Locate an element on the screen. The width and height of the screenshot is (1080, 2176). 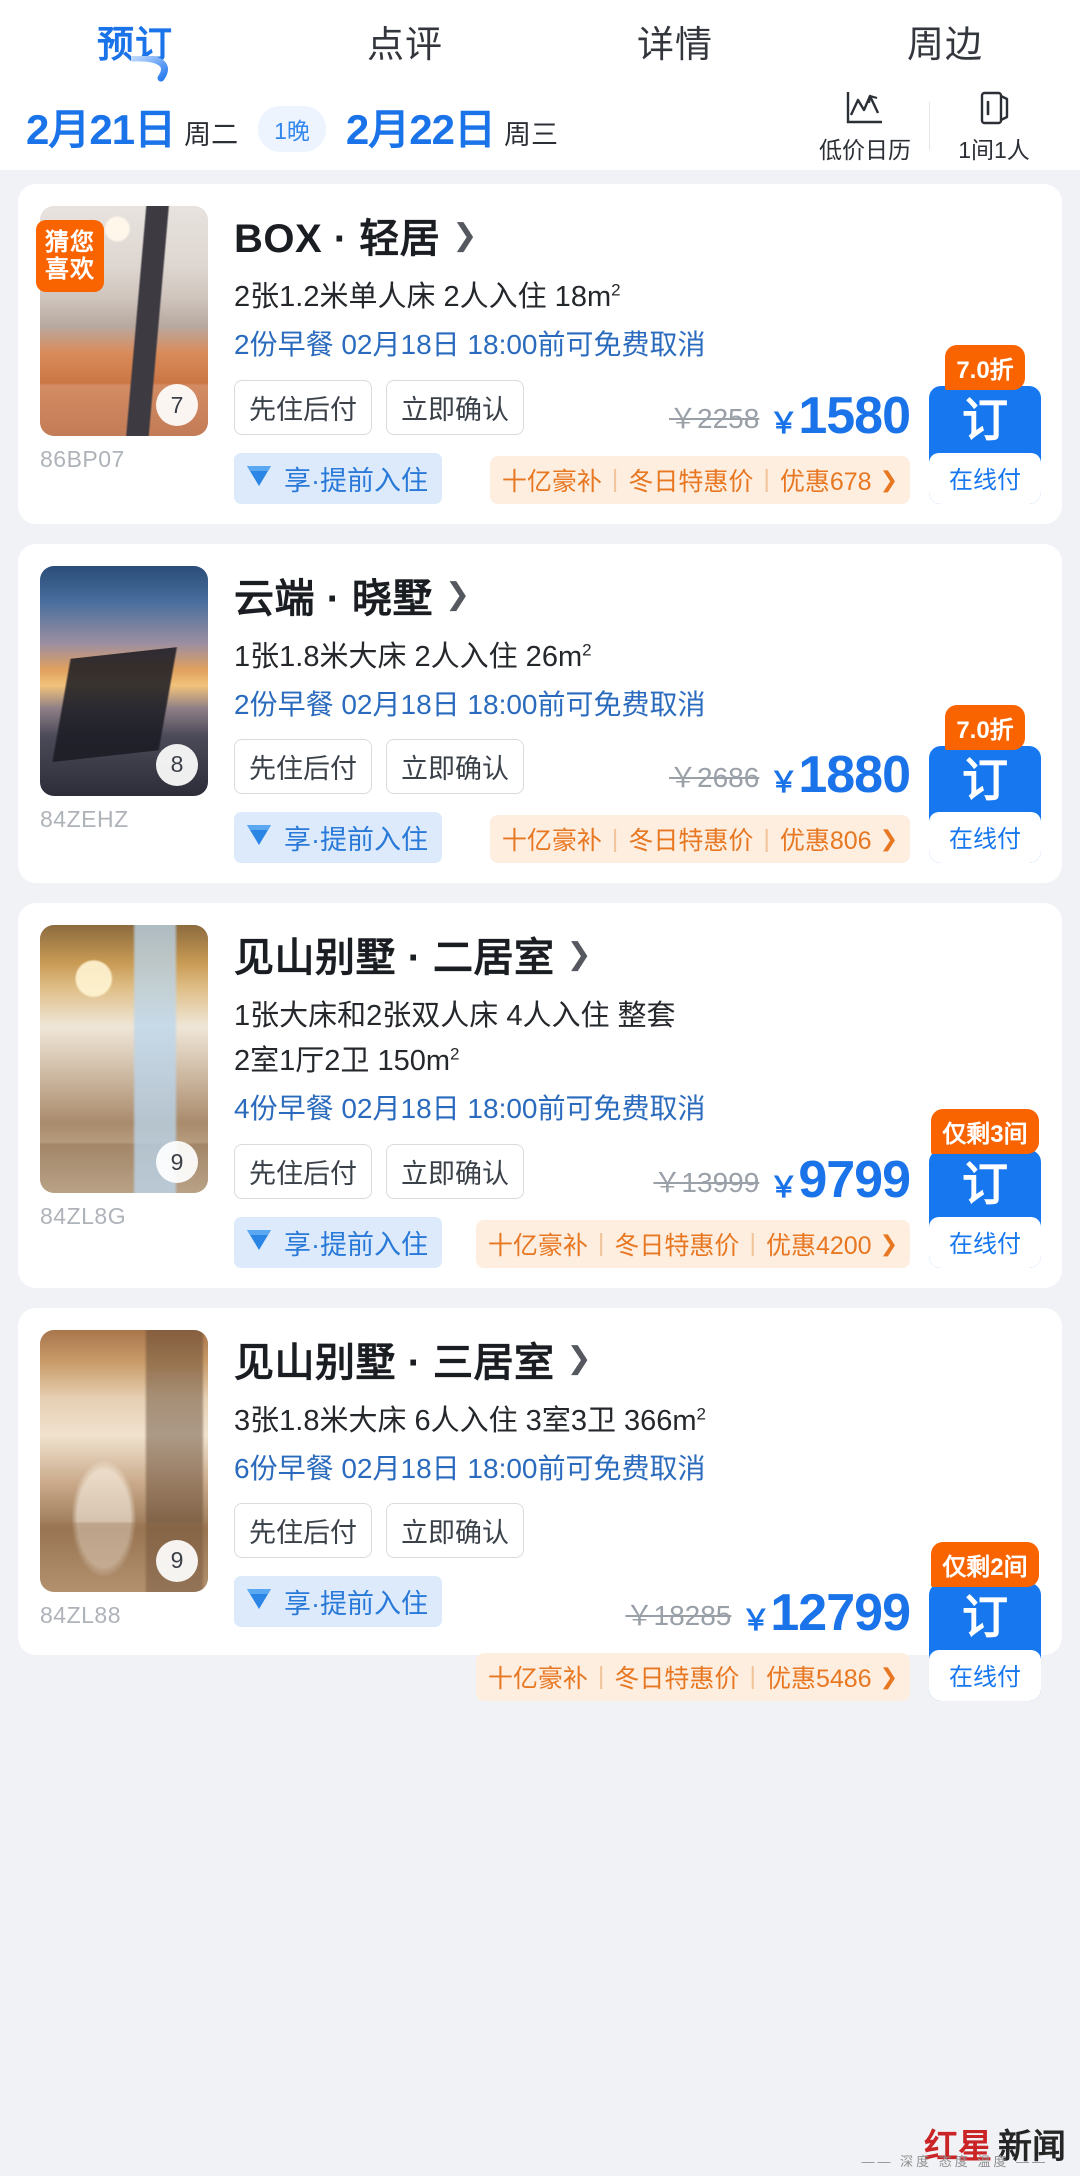
room-specs: 1张1.8米大床 2人入住 26m2 is located at coordinates (572, 657).